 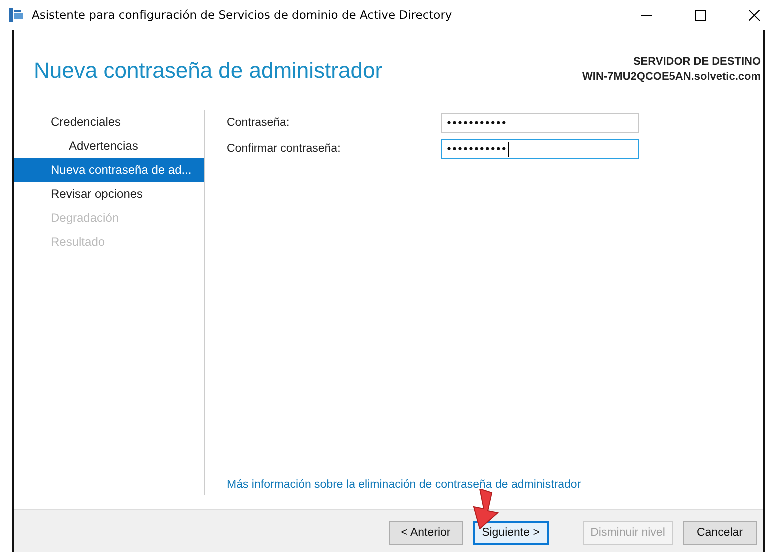 What do you see at coordinates (109, 194) in the screenshot?
I see `sidebar-item: Revisar opciones` at bounding box center [109, 194].